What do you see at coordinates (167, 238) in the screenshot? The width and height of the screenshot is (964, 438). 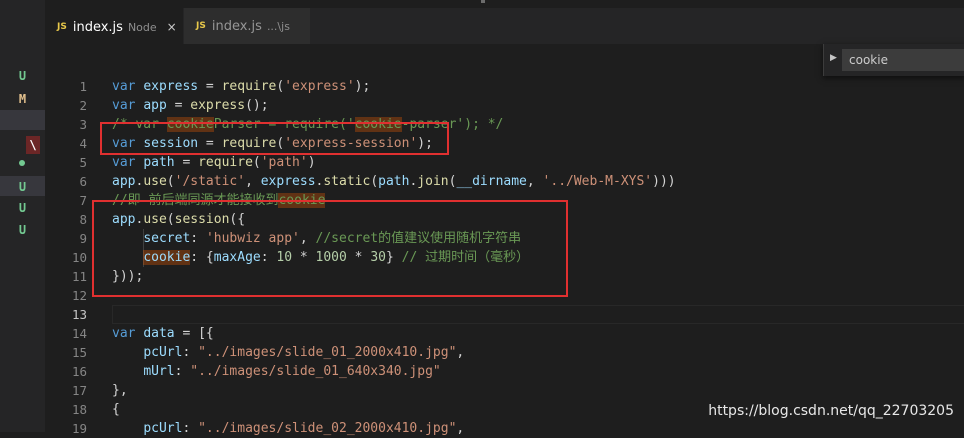 I see `code-token: secret` at bounding box center [167, 238].